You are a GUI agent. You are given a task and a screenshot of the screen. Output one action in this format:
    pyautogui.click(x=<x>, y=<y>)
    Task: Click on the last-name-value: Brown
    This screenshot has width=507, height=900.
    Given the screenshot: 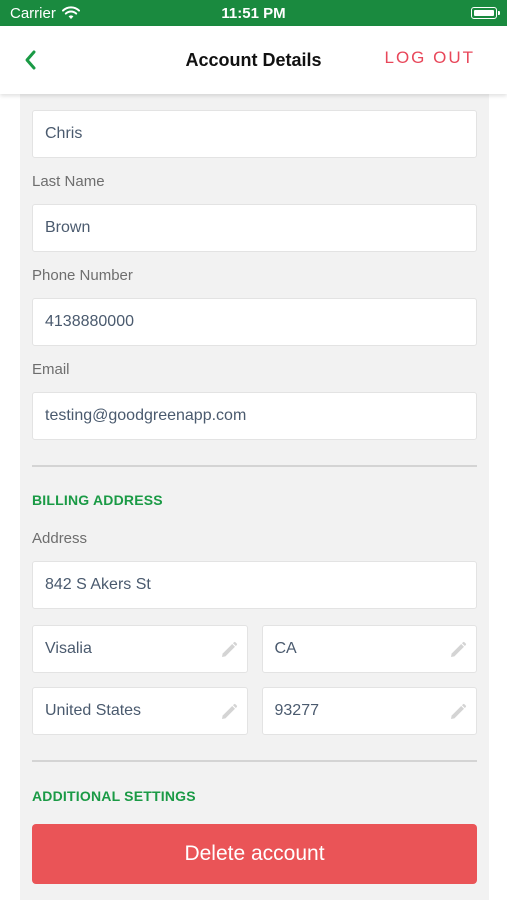 What is the action you would take?
    pyautogui.click(x=68, y=227)
    